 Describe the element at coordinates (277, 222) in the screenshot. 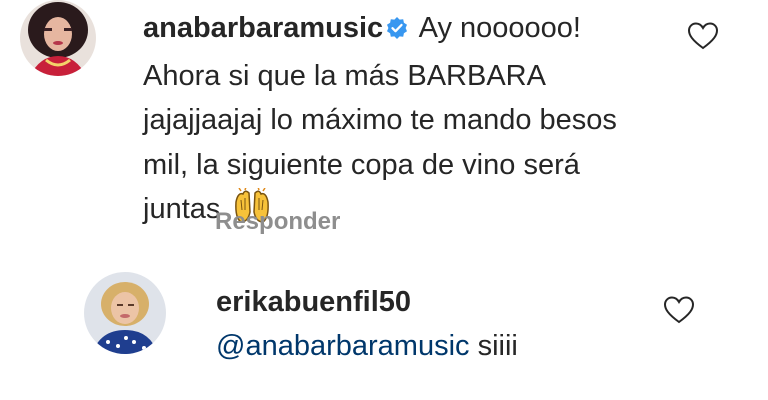

I see `reply-button: Responder` at that location.